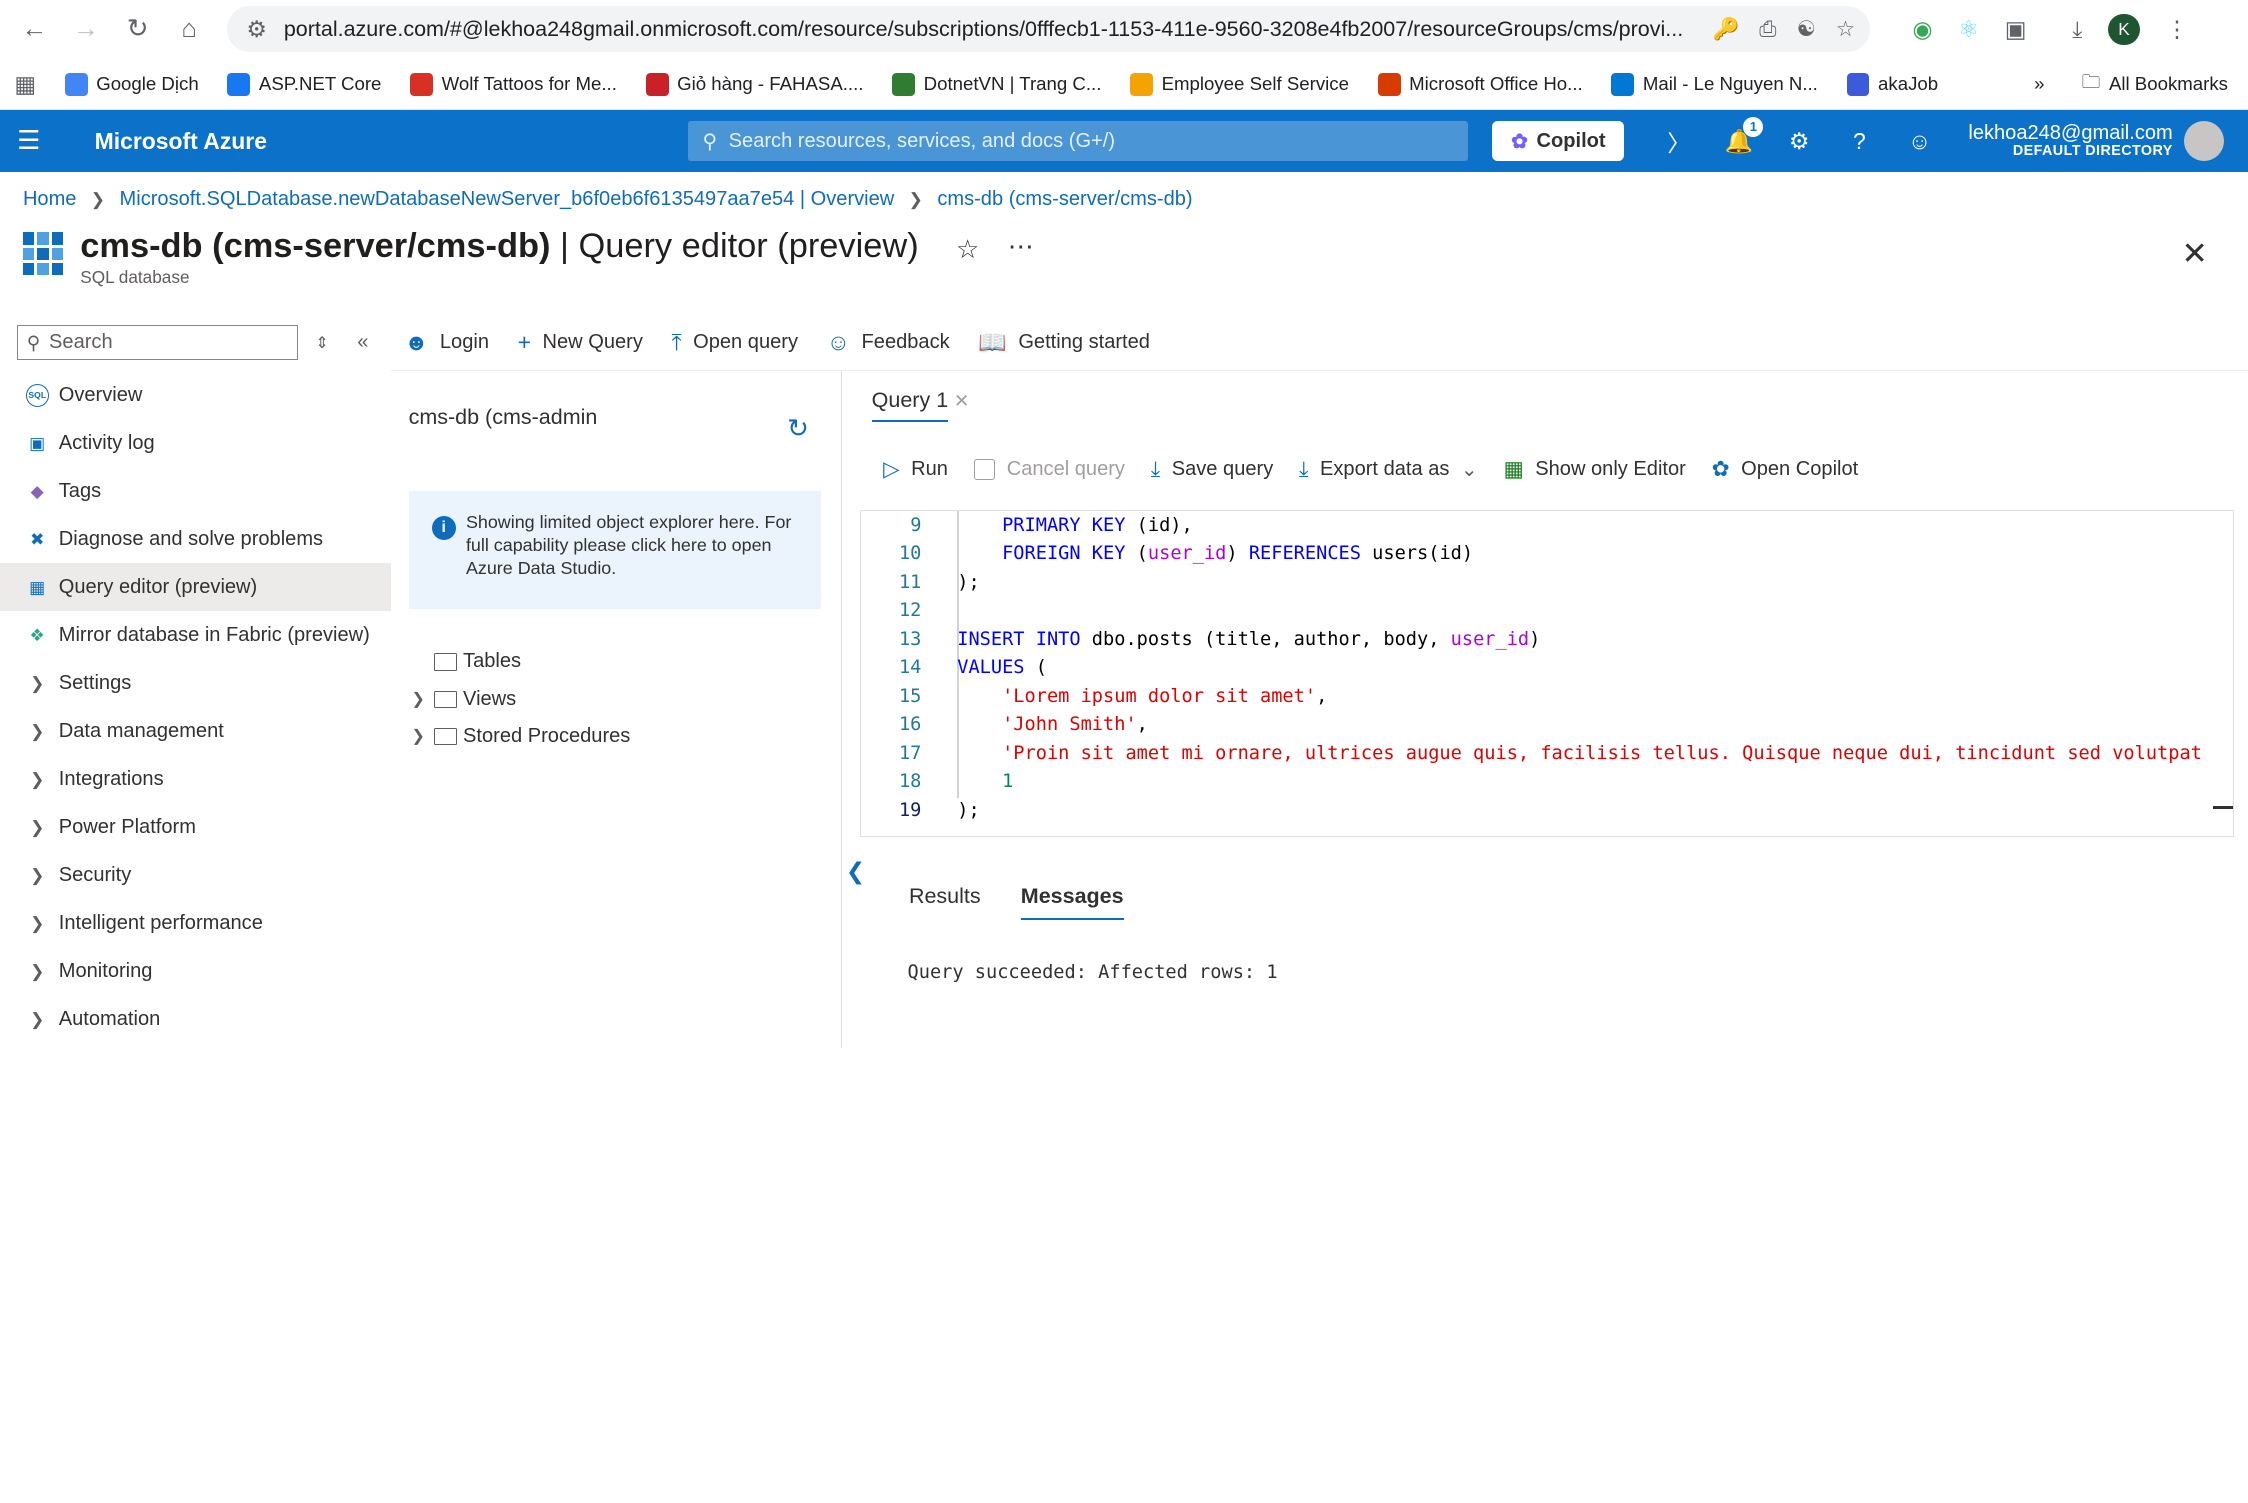 This screenshot has height=1503, width=2248. Describe the element at coordinates (446, 662) in the screenshot. I see `folder-icon` at that location.